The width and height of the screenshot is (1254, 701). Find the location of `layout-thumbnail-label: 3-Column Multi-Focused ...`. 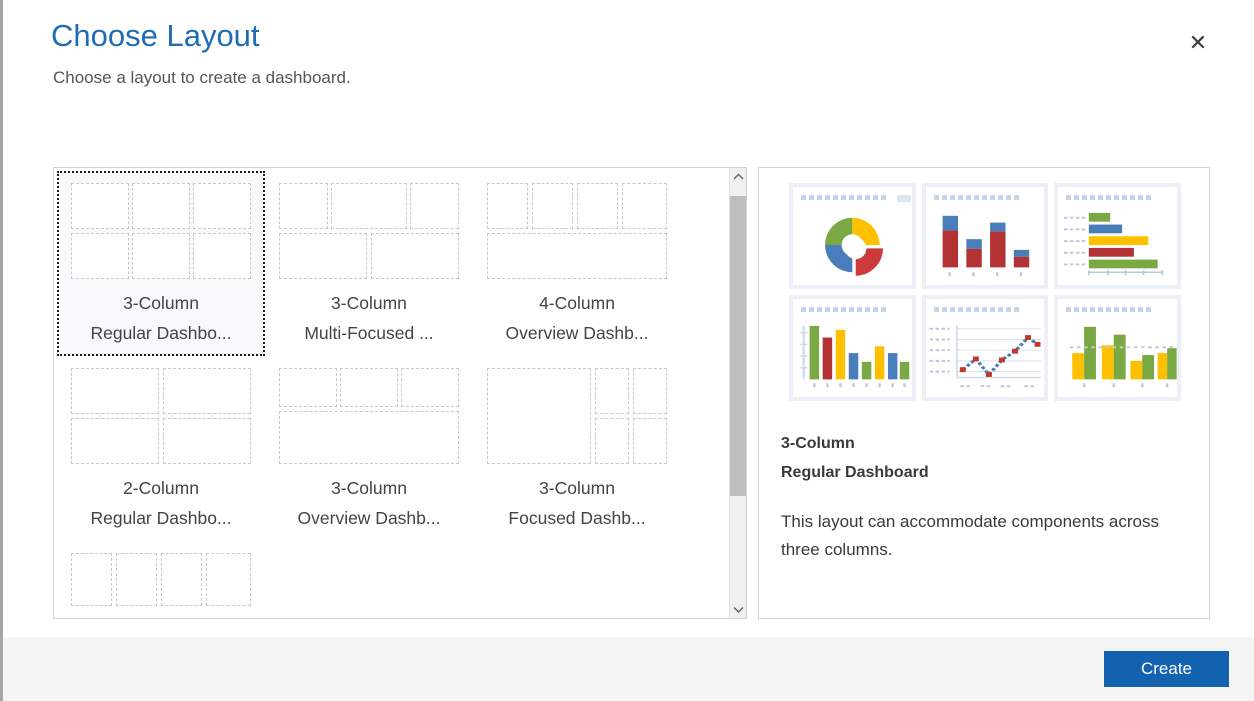

layout-thumbnail-label: 3-Column Multi-Focused ... is located at coordinates (368, 318).